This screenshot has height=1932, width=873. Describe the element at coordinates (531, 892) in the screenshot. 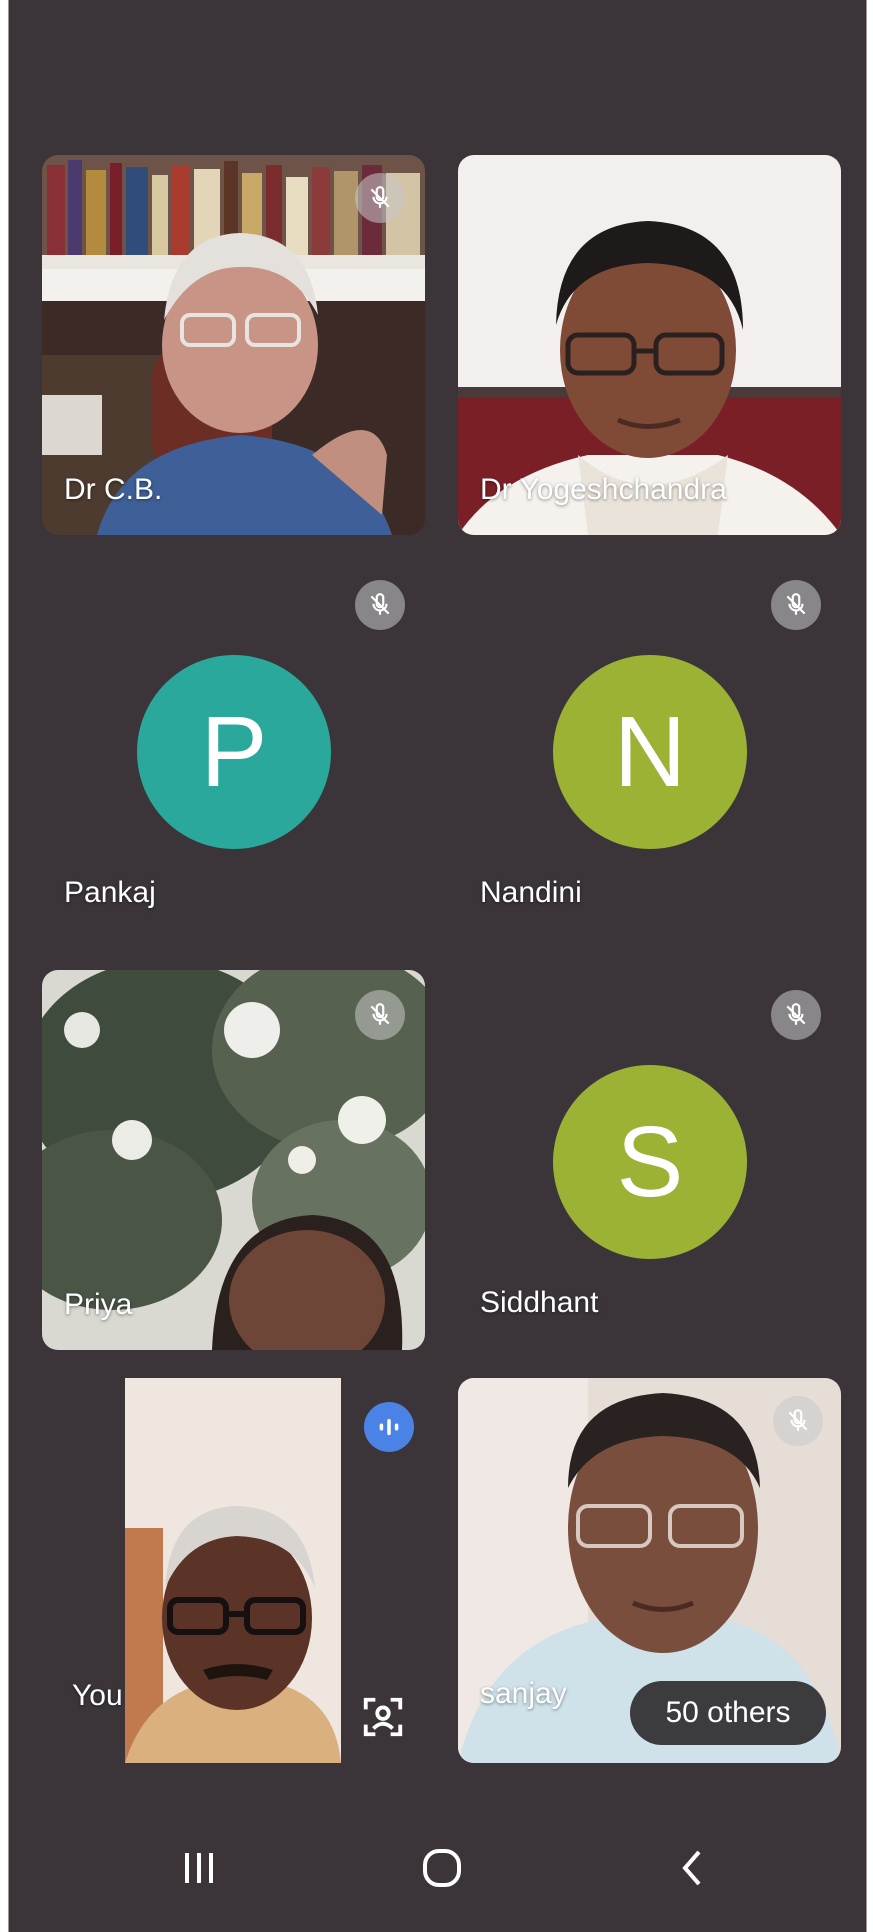

I see `participant-name: Nandini` at that location.